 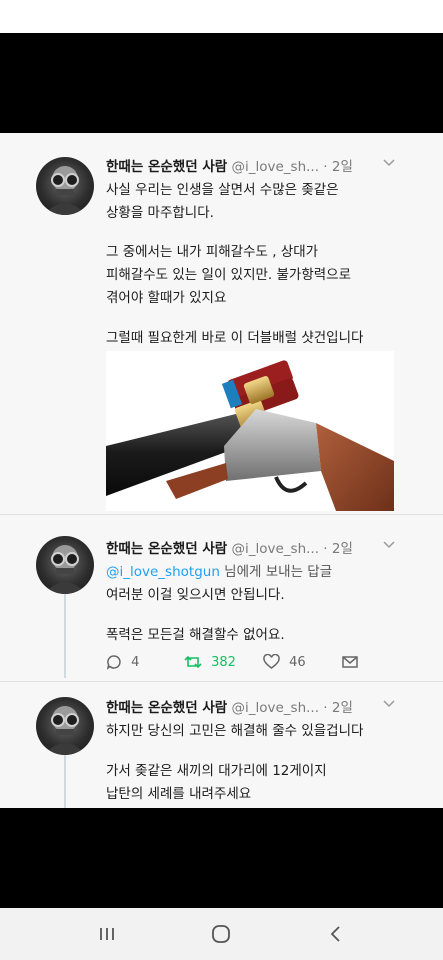 I want to click on retweet-icon, so click(x=193, y=662).